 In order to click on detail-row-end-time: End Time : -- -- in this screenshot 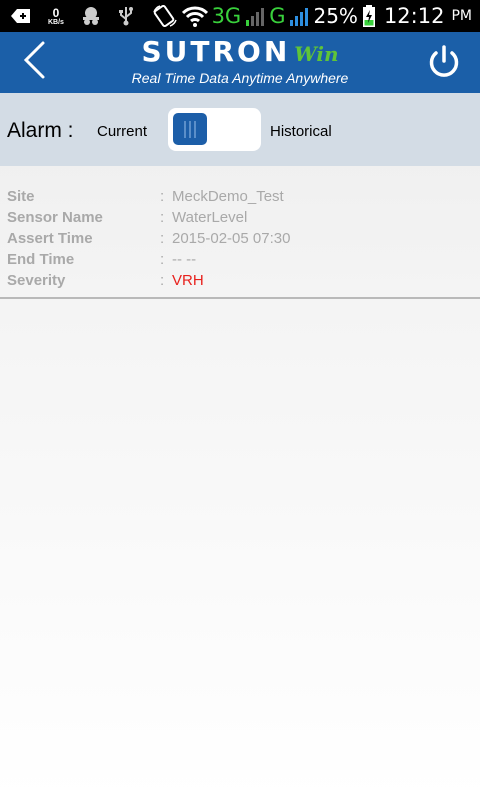, I will do `click(240, 261)`.